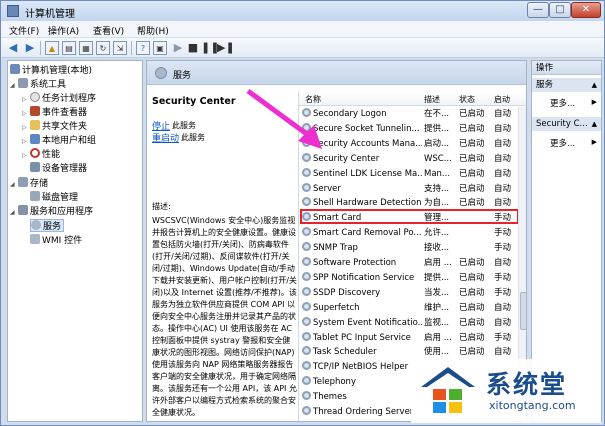 This screenshot has height=426, width=605. What do you see at coordinates (410, 114) in the screenshot?
I see `table-row: Secondary Logon 在不... 已启动 自动` at bounding box center [410, 114].